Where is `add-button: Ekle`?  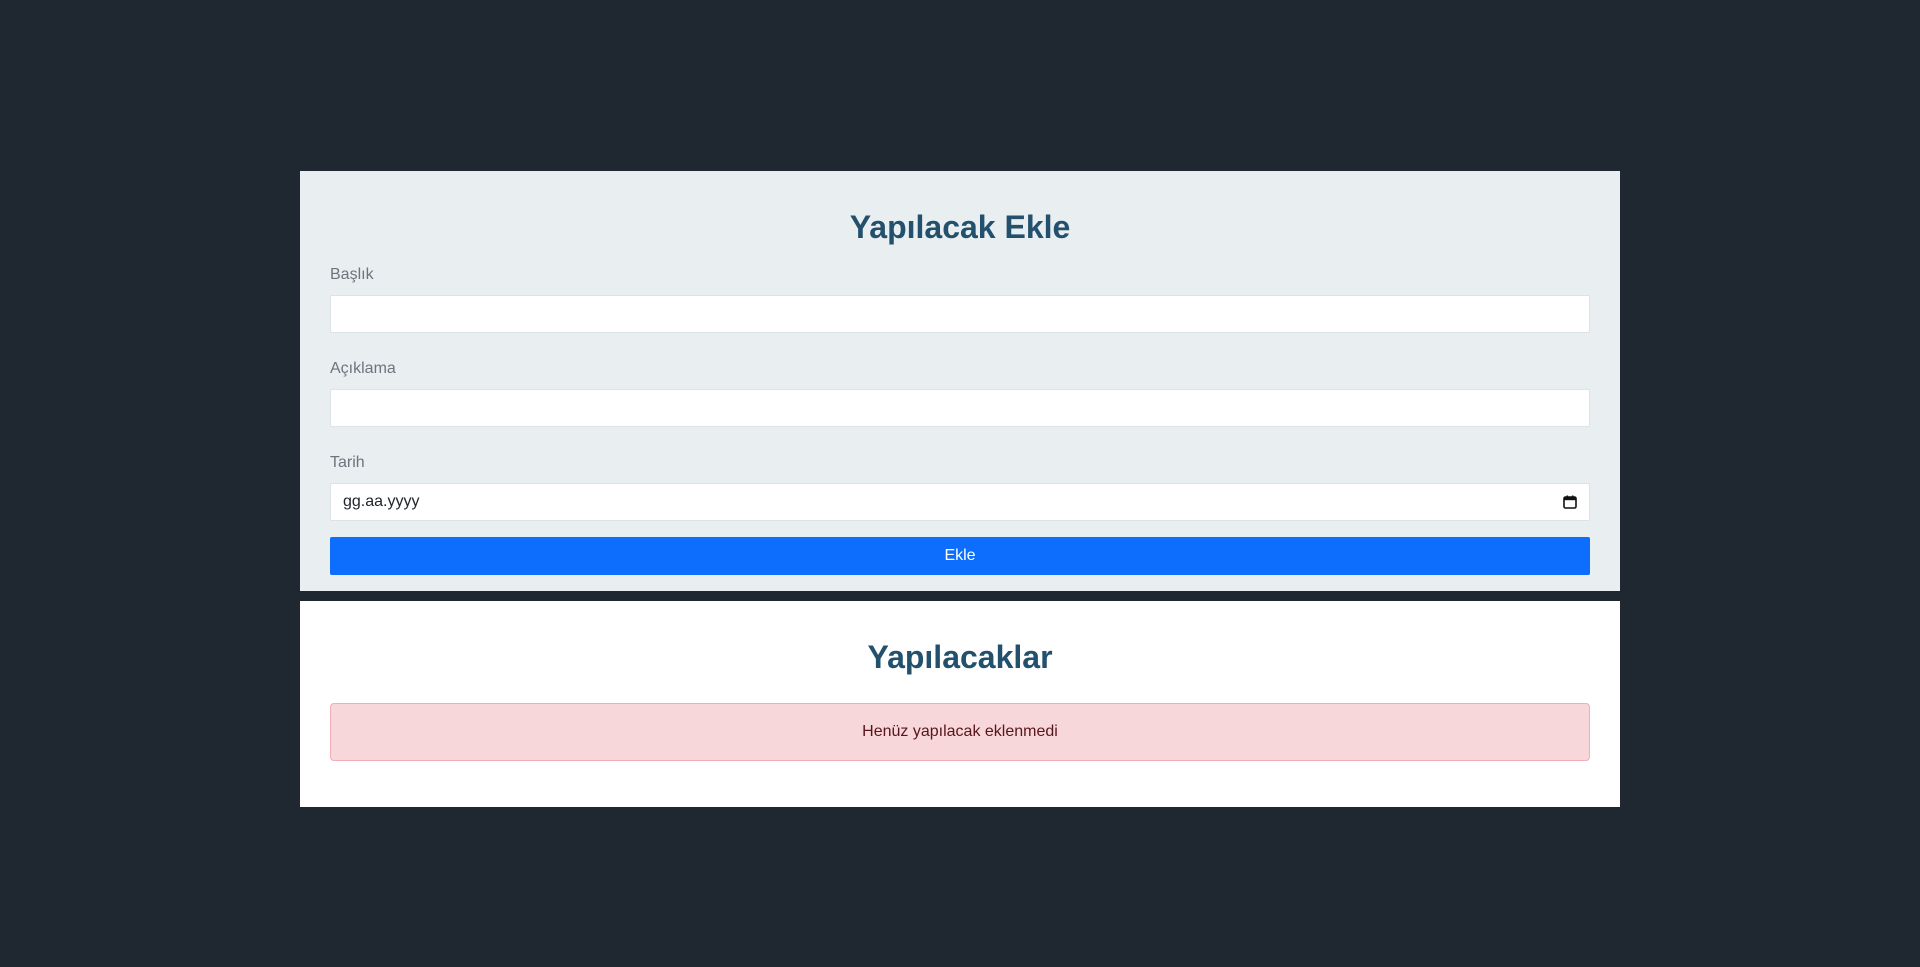
add-button: Ekle is located at coordinates (960, 556).